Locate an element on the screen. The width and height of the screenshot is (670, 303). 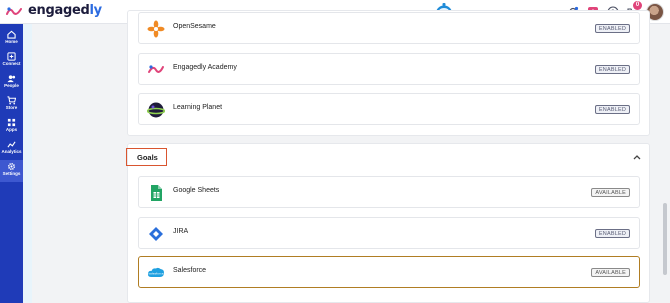
sidebar-item-label: Settings is located at coordinates (11, 173).